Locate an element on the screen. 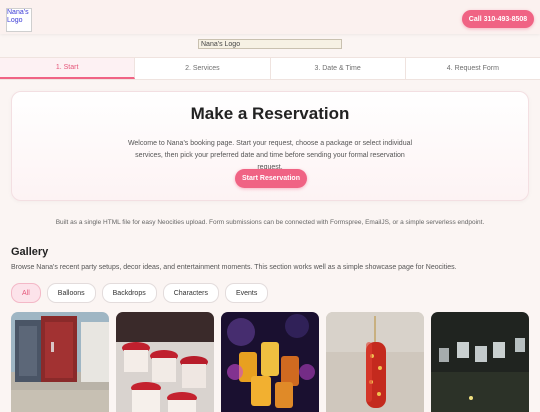 This screenshot has height=412, width=540. header-logo: Nana's Logo is located at coordinates (19, 20).